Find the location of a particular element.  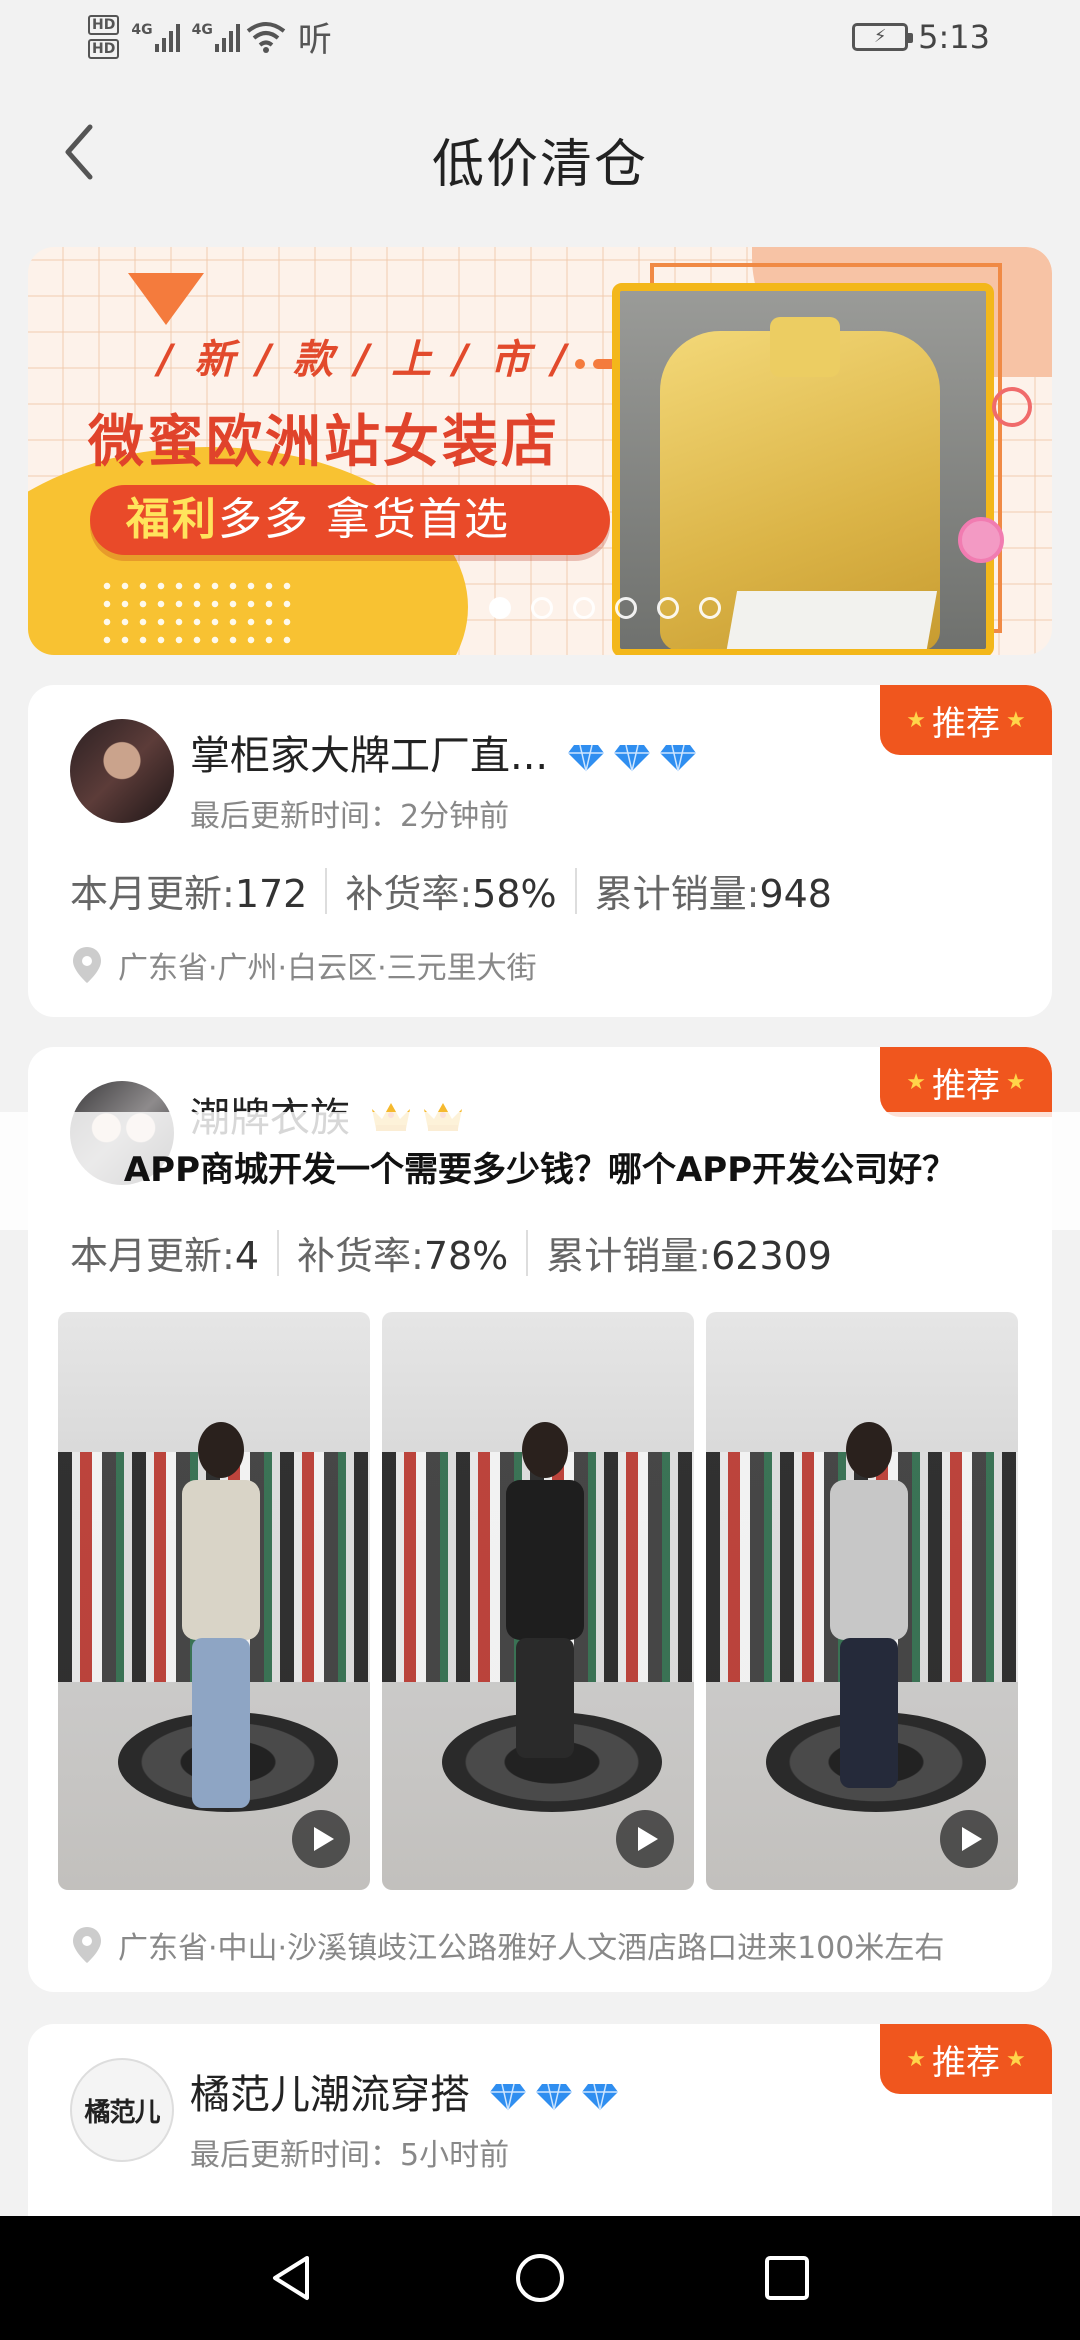

shop-name: 橘范儿潮流穿搭 is located at coordinates (405, 2091).